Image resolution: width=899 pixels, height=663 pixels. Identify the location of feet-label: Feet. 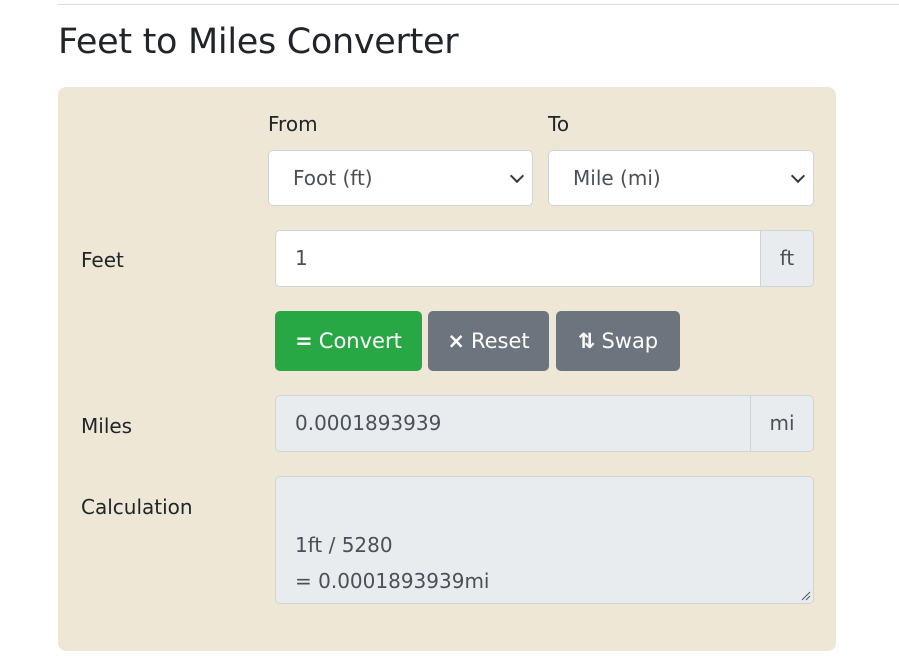
(102, 260).